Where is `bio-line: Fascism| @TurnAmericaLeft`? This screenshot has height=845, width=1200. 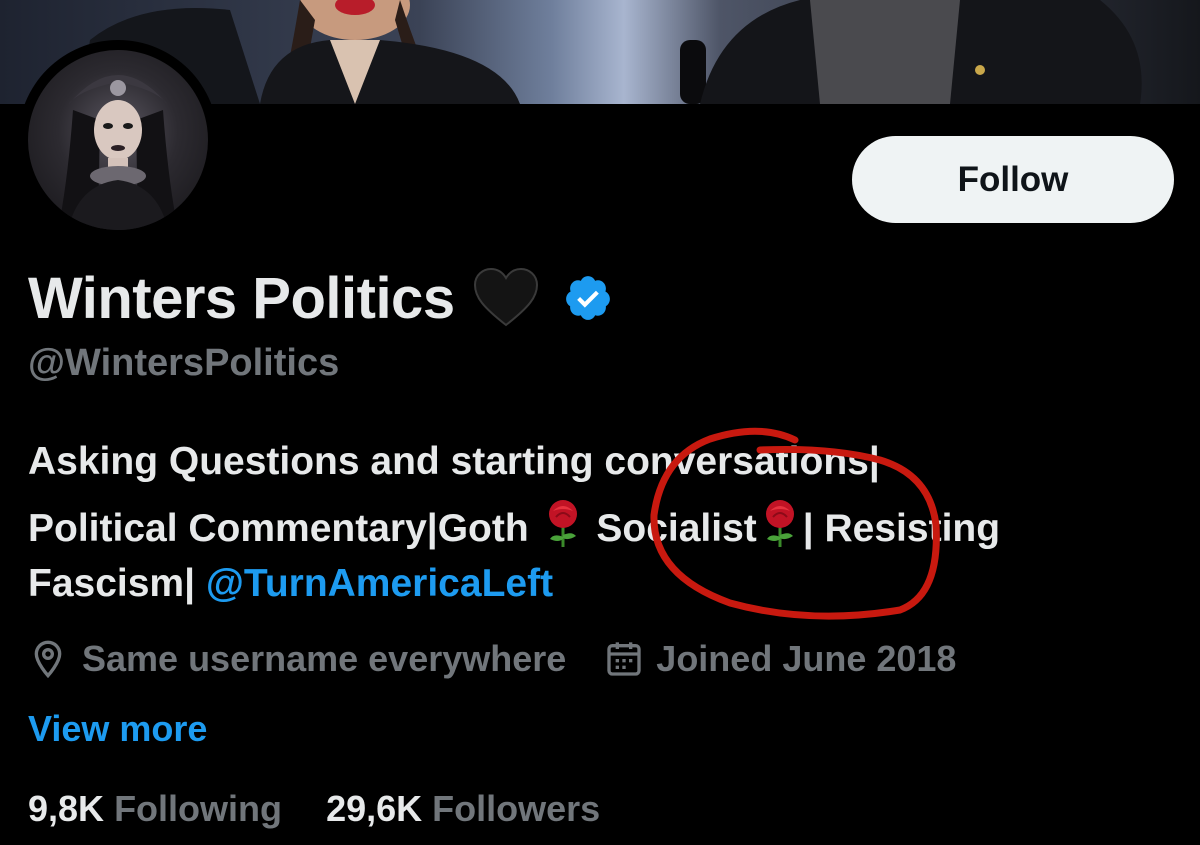 bio-line: Fascism| @TurnAmericaLeft is located at coordinates (290, 584).